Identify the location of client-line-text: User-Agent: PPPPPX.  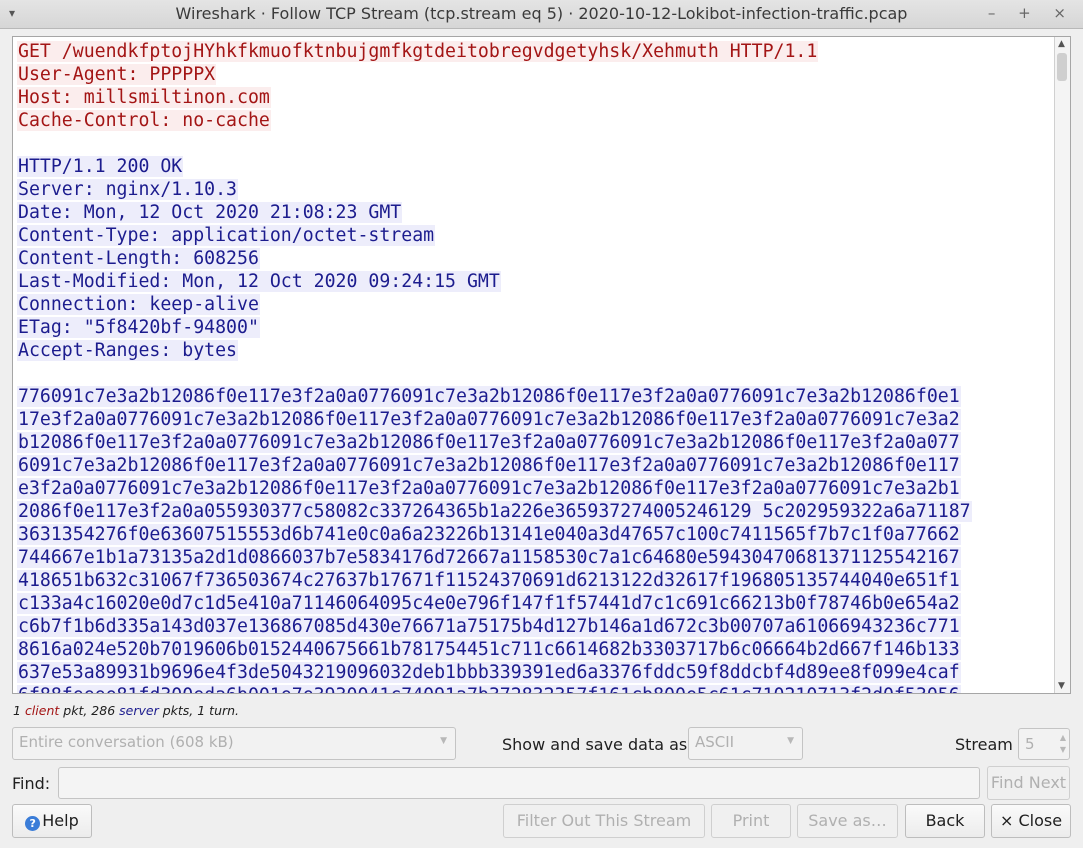
(117, 74).